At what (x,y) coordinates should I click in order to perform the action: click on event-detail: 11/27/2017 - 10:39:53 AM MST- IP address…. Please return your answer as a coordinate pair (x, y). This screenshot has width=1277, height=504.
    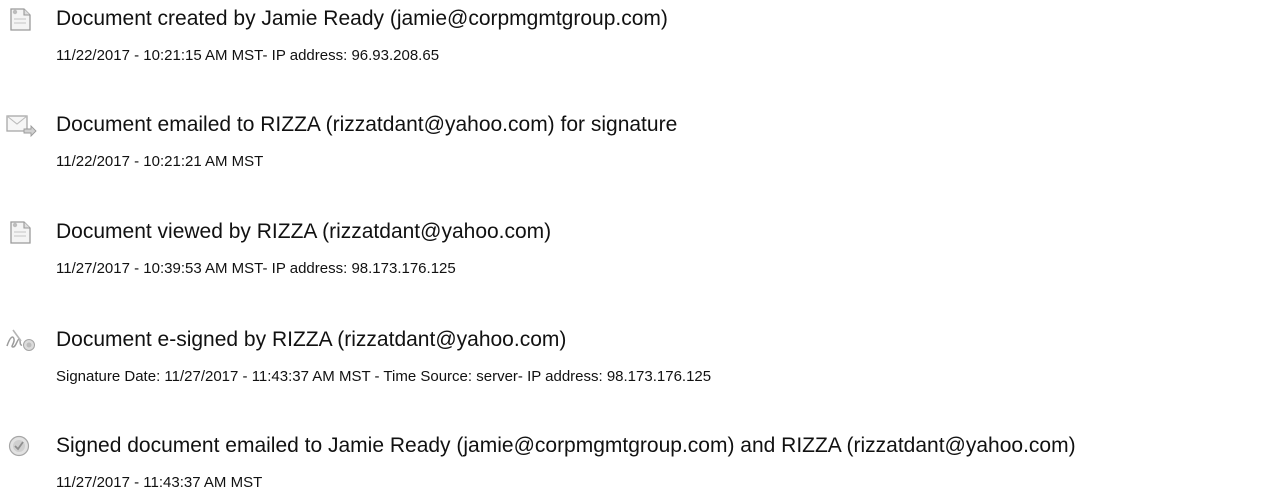
    Looking at the image, I should click on (256, 268).